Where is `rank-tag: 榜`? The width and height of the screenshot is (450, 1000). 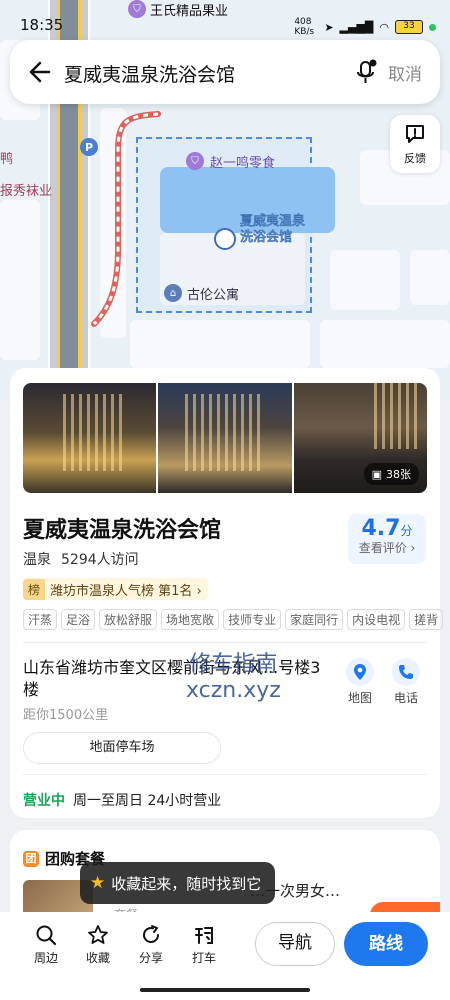
rank-tag: 榜 is located at coordinates (34, 589).